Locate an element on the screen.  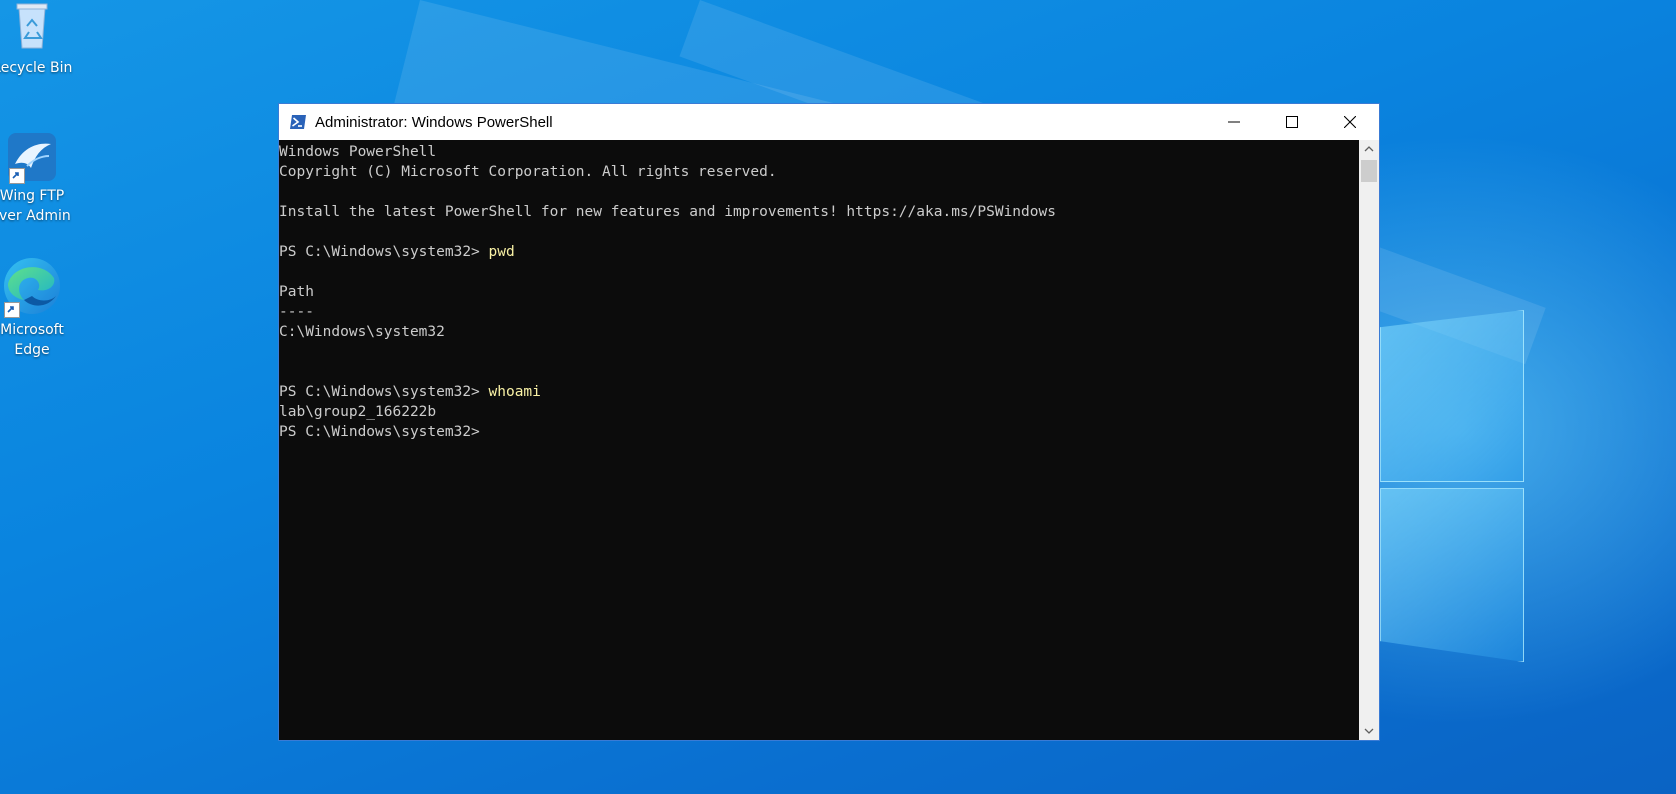
desktop-icon-wing-ftp: Wing FTP rver Admin is located at coordinates (39, 179).